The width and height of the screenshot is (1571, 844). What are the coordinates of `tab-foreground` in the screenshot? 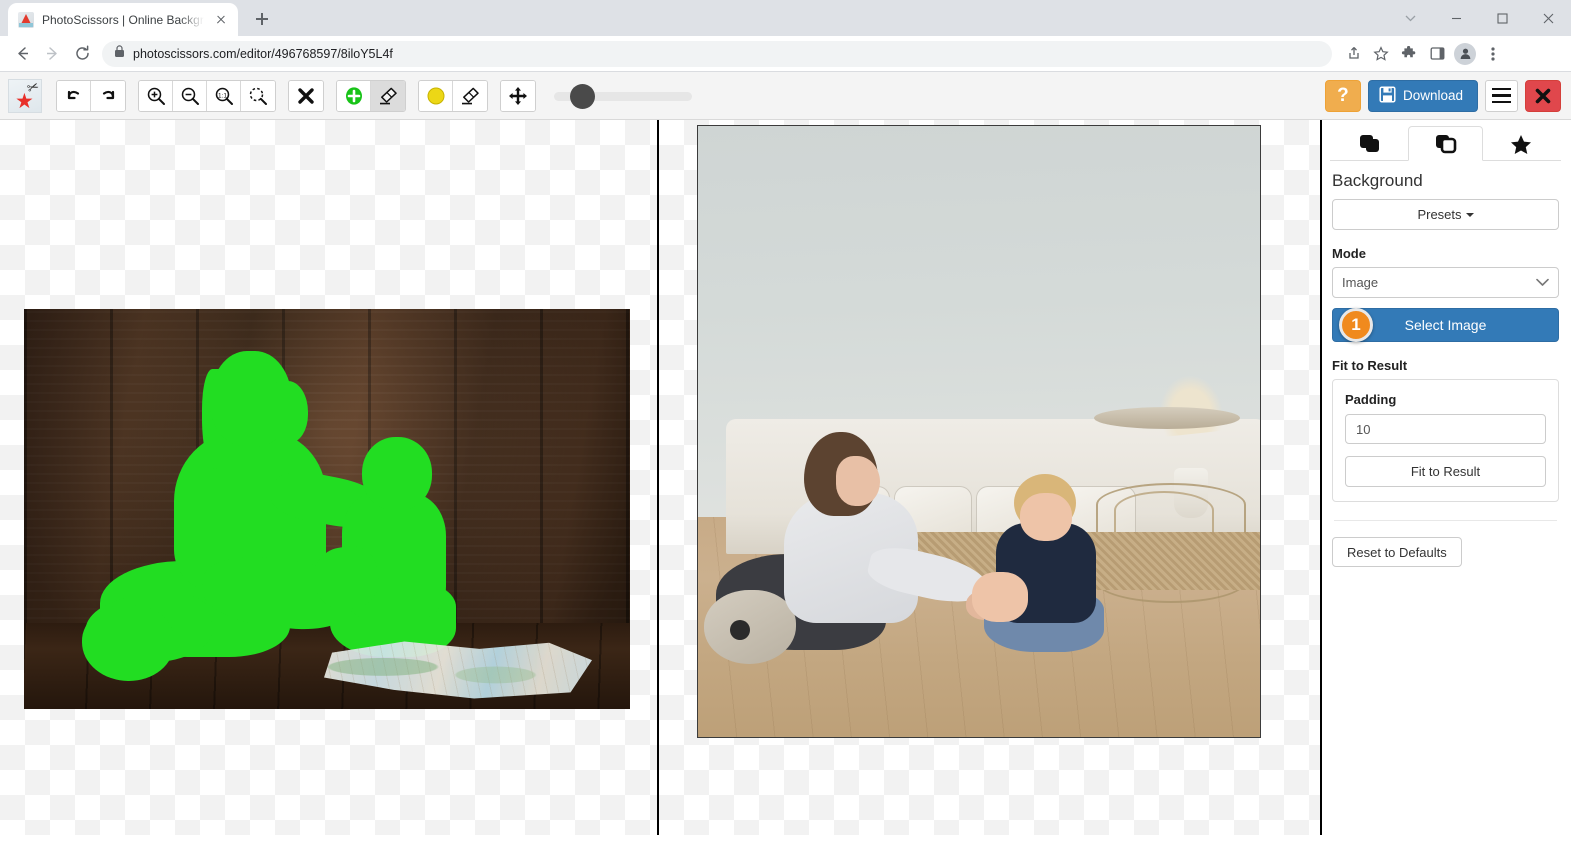 It's located at (1370, 143).